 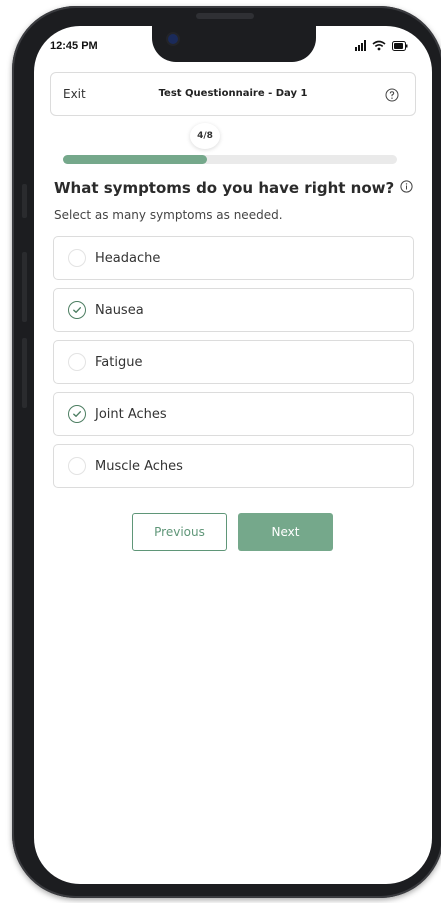 What do you see at coordinates (128, 258) in the screenshot?
I see `option-label: Headache` at bounding box center [128, 258].